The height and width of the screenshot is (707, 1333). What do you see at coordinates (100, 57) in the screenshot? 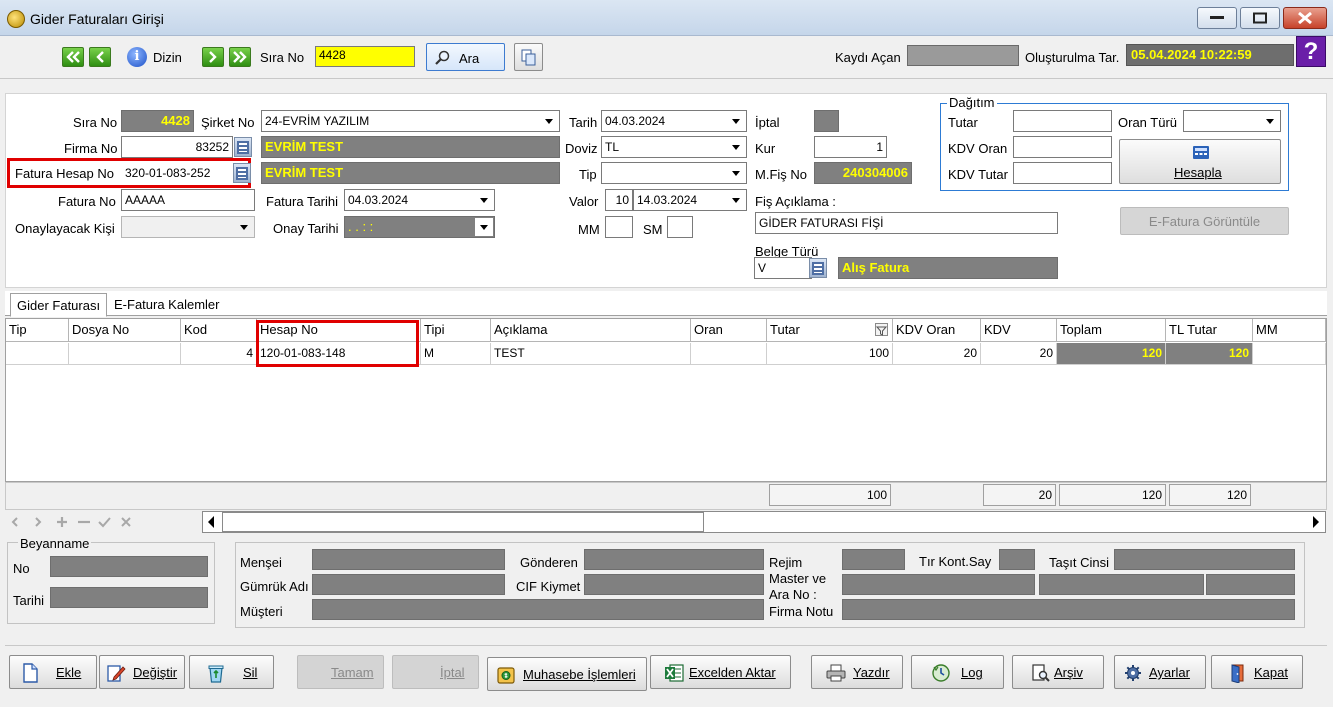
I see `previous-record-button` at bounding box center [100, 57].